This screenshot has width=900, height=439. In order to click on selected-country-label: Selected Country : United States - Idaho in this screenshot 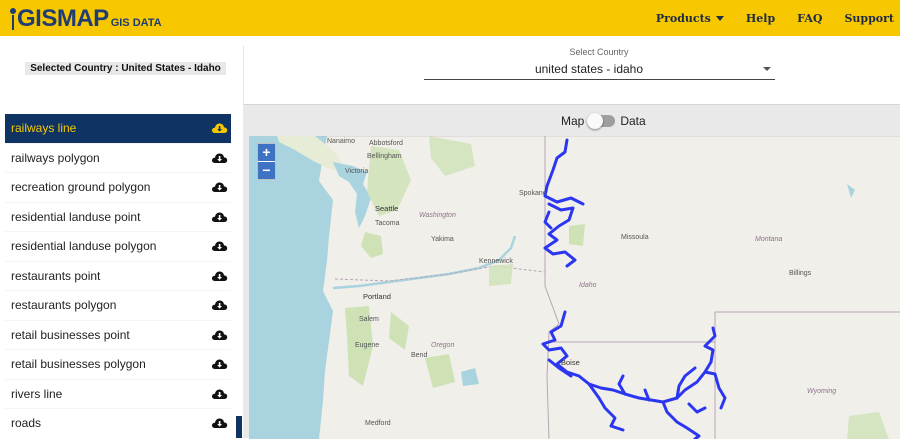, I will do `click(125, 68)`.